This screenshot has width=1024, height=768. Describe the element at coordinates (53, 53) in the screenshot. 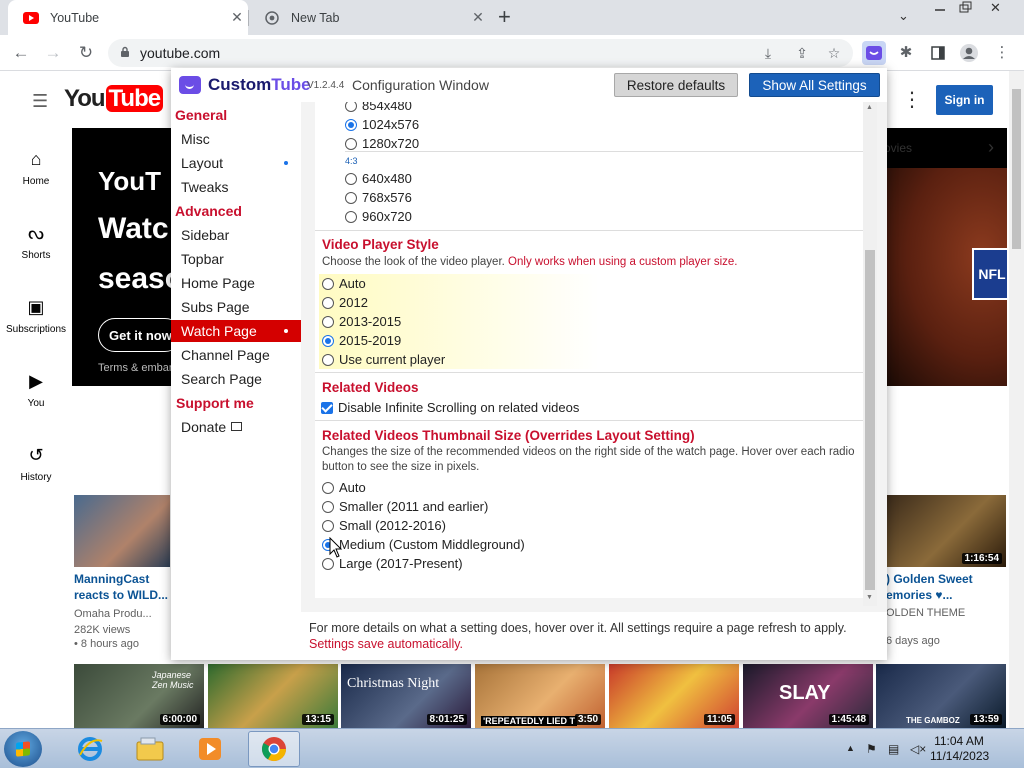

I see `forward-arrow-icon: →` at that location.